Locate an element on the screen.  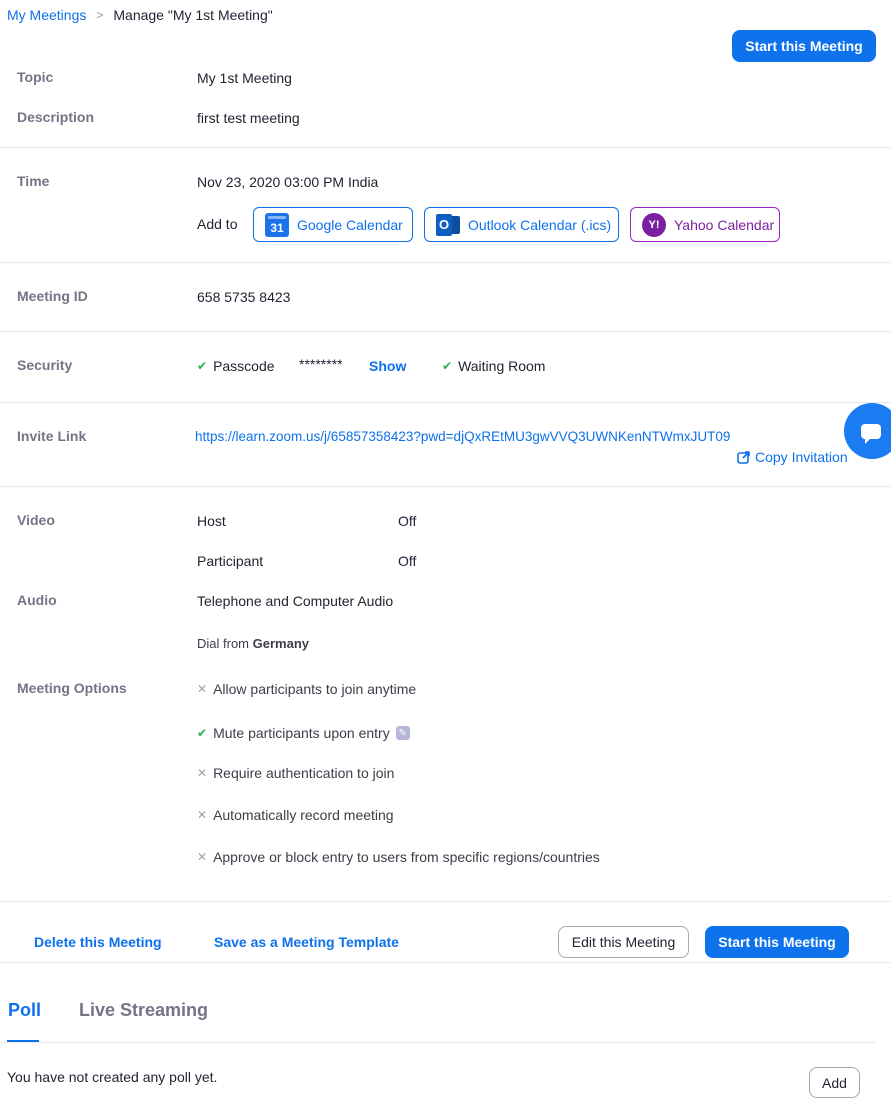
share-icon is located at coordinates (743, 457).